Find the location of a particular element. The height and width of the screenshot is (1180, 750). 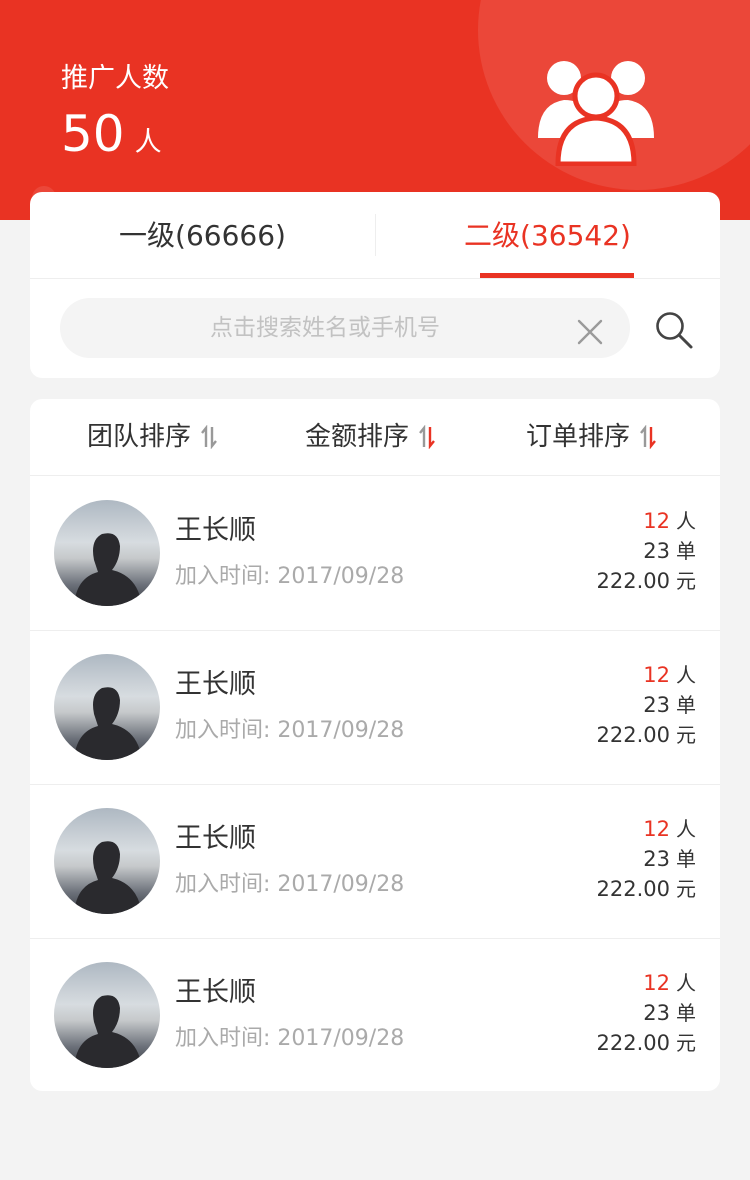

people-group-icon is located at coordinates (596, 113).